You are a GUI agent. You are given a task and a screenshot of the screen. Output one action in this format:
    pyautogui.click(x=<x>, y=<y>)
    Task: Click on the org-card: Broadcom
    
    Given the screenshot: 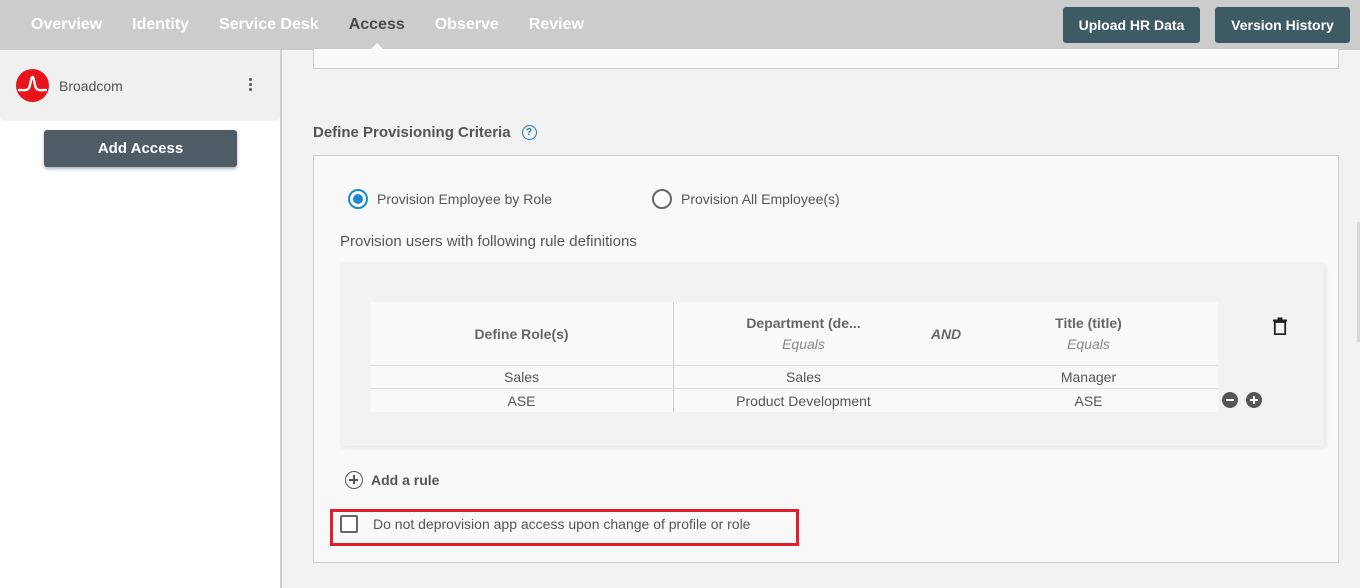 What is the action you would take?
    pyautogui.click(x=140, y=85)
    